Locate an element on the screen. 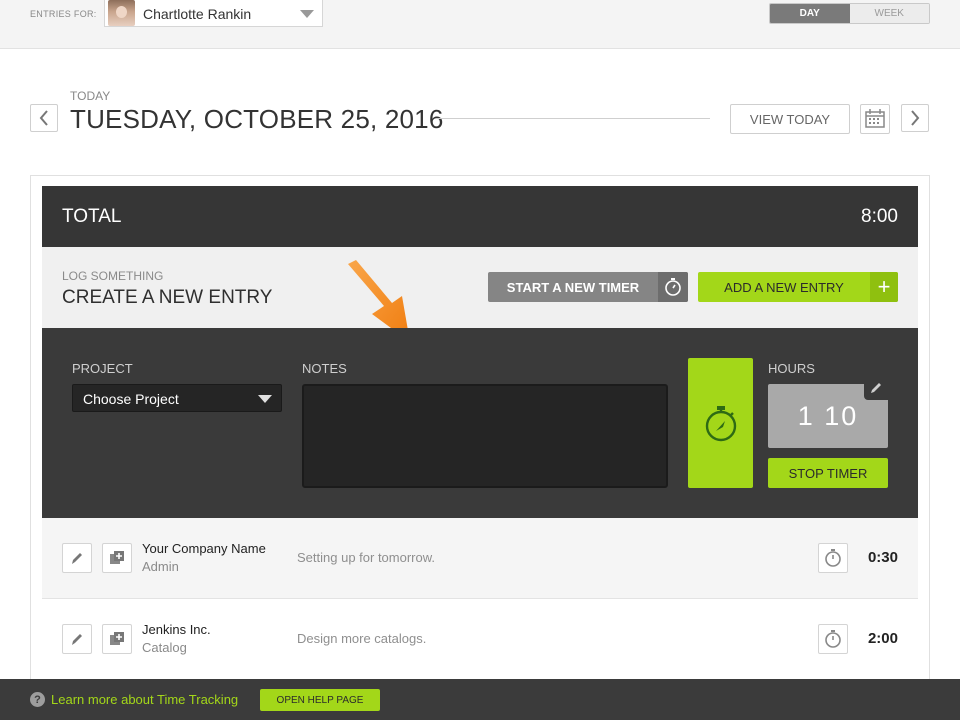 The image size is (960, 720). create-entry-title: CREATE A NEW ENTRY is located at coordinates (167, 297).